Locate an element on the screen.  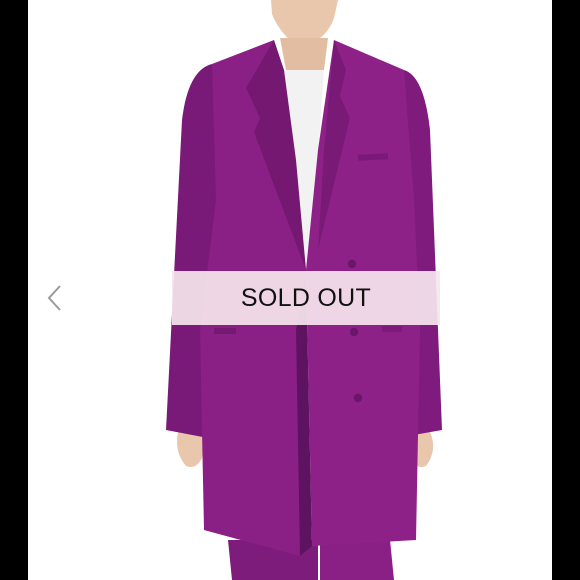
chevron-left-icon is located at coordinates (54, 298).